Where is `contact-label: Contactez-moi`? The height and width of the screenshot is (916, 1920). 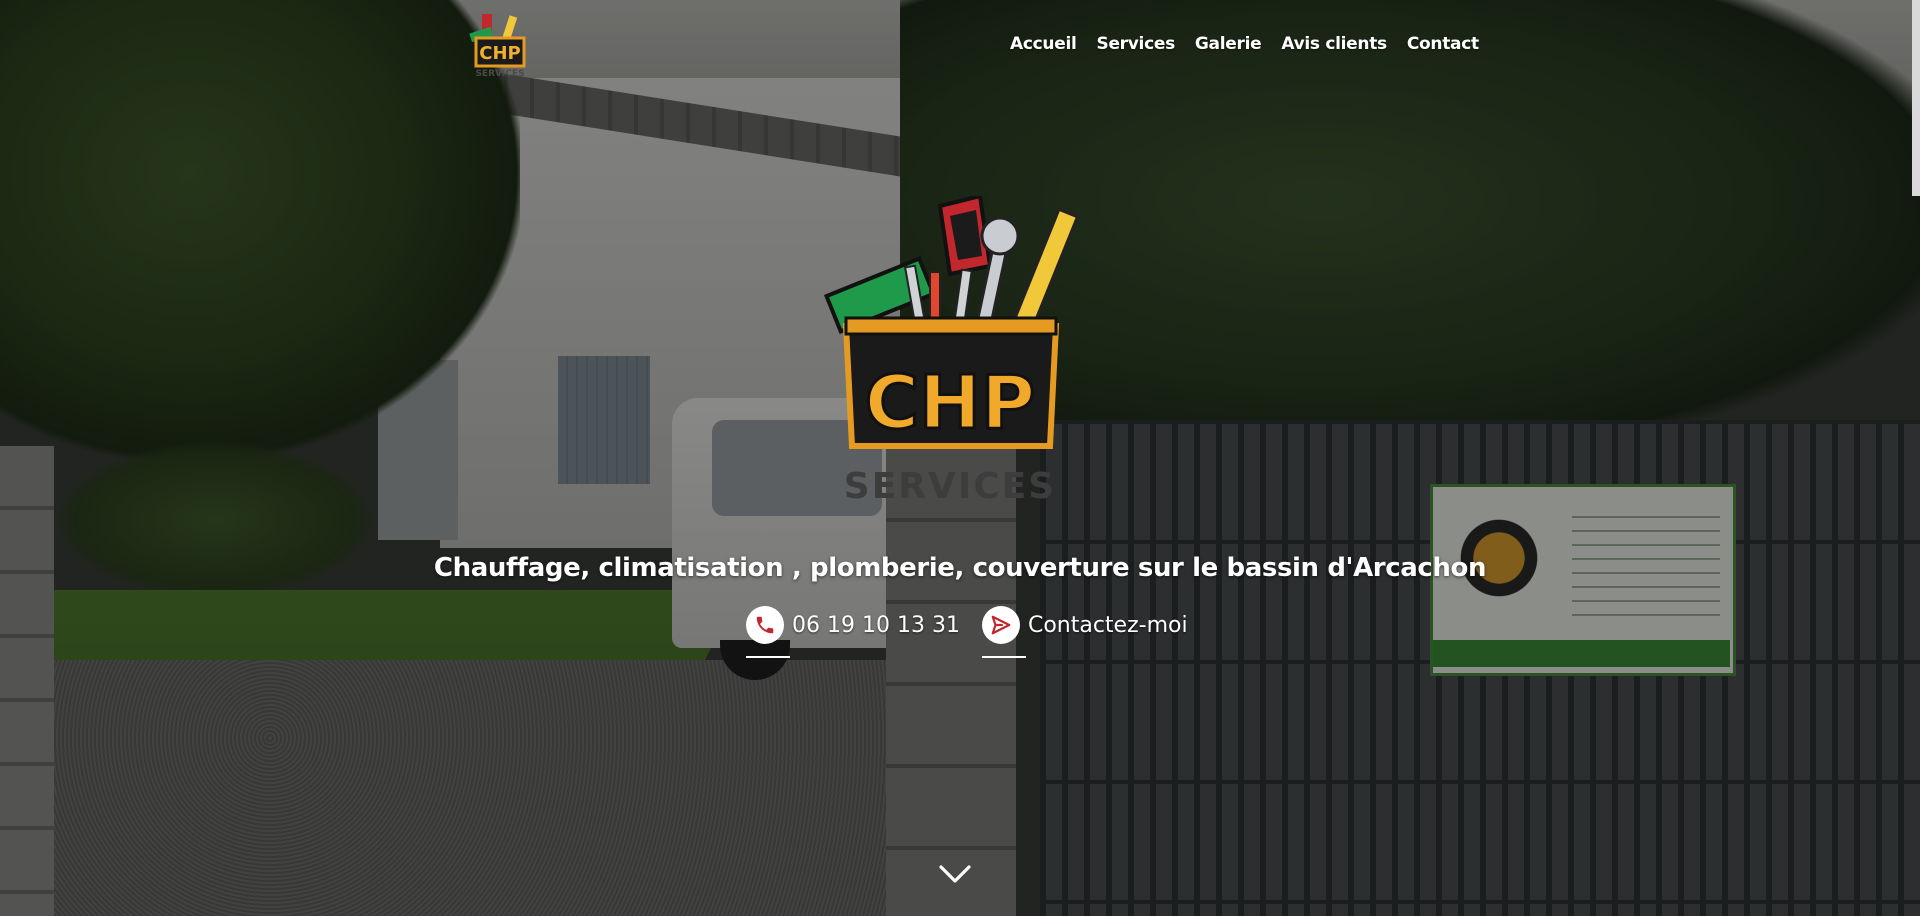 contact-label: Contactez-moi is located at coordinates (1107, 625).